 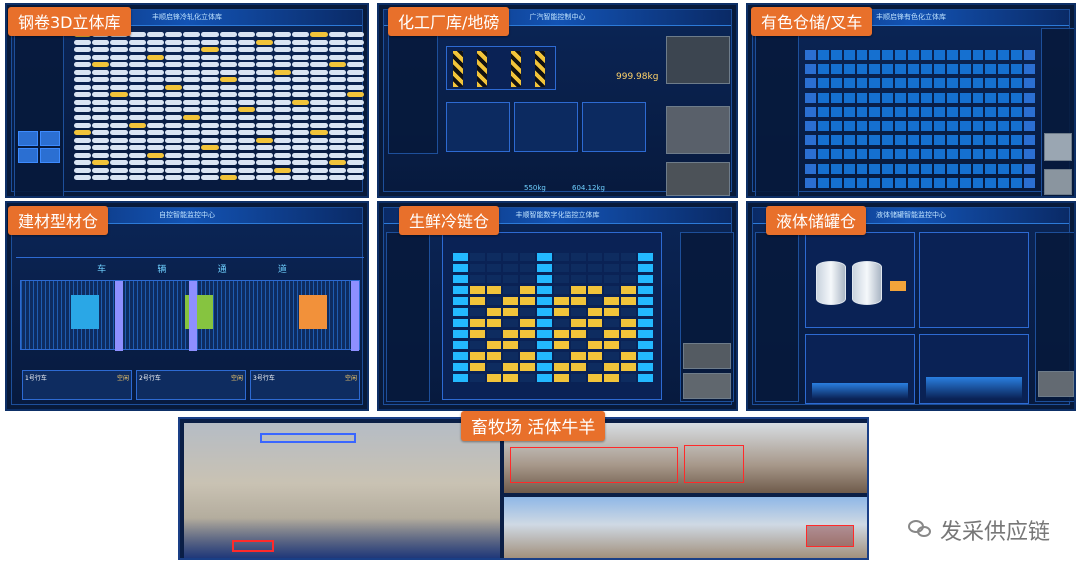 What do you see at coordinates (1057, 112) in the screenshot?
I see `right-sidebar` at bounding box center [1057, 112].